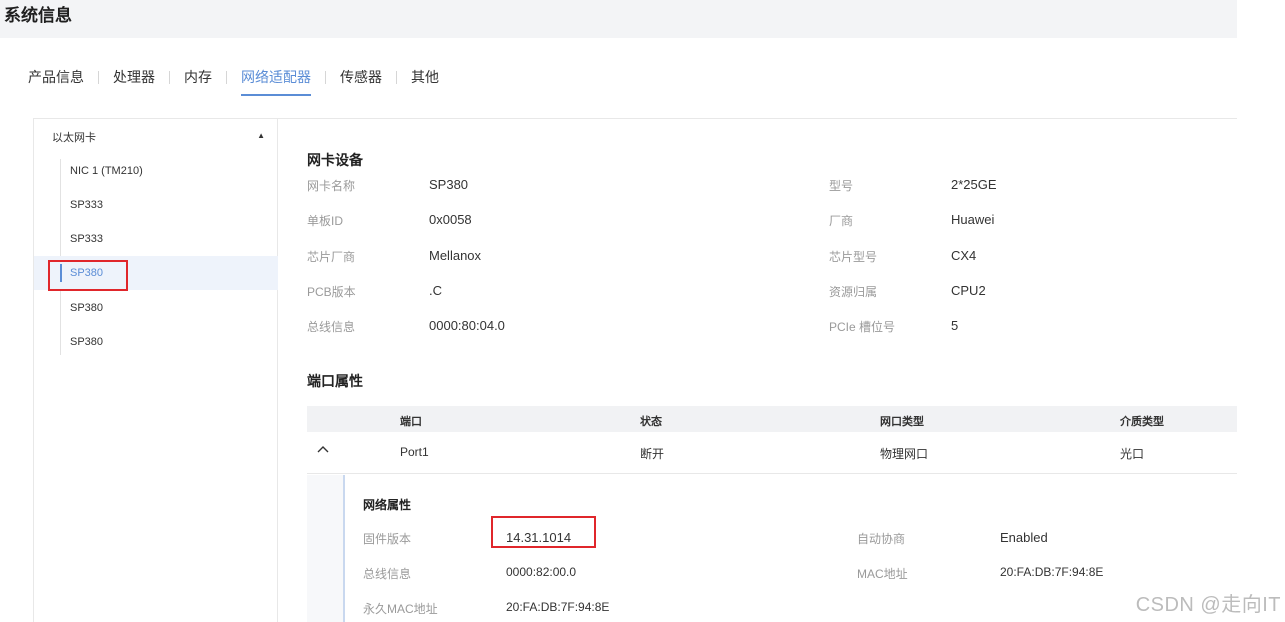  Describe the element at coordinates (772, 419) in the screenshot. I see `port-table-header: 端口 状态 网口类型 介质类型` at that location.